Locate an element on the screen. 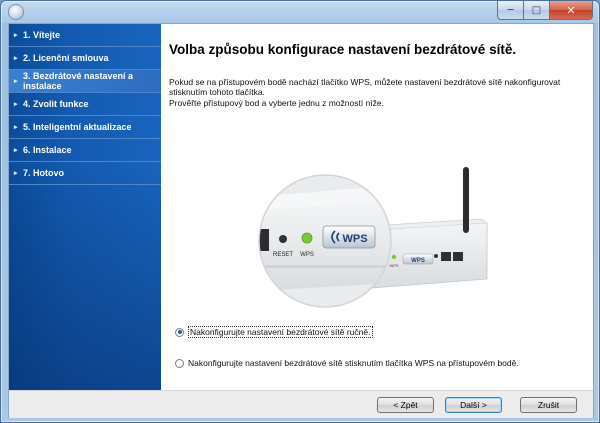 This screenshot has height=423, width=600. sidebar-item-label: 1. Vítejte is located at coordinates (42, 35).